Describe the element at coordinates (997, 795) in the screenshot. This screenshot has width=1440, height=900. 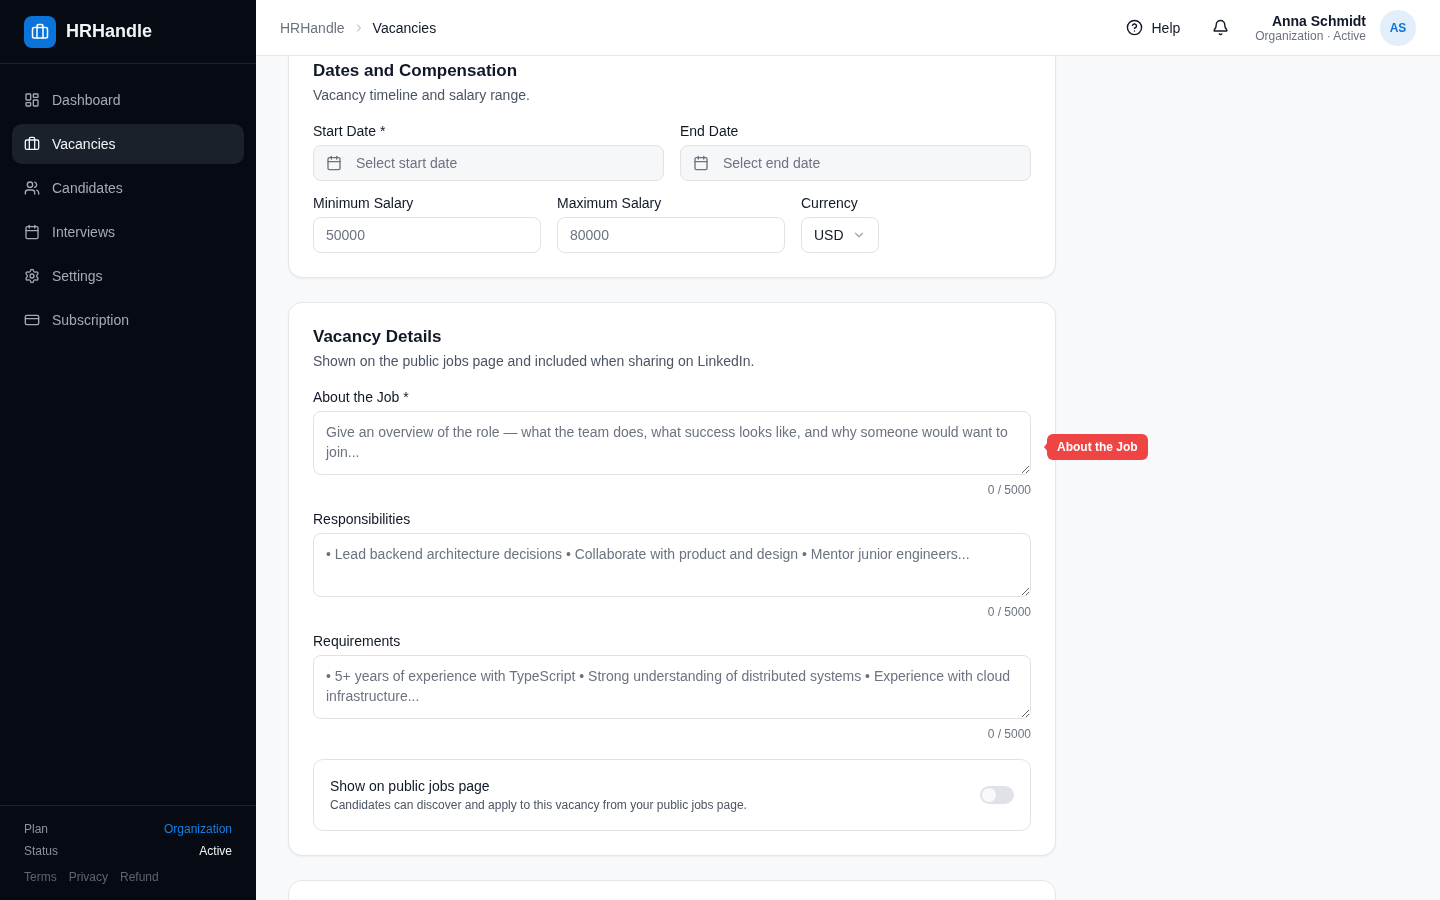
I see `toggle-switch` at that location.